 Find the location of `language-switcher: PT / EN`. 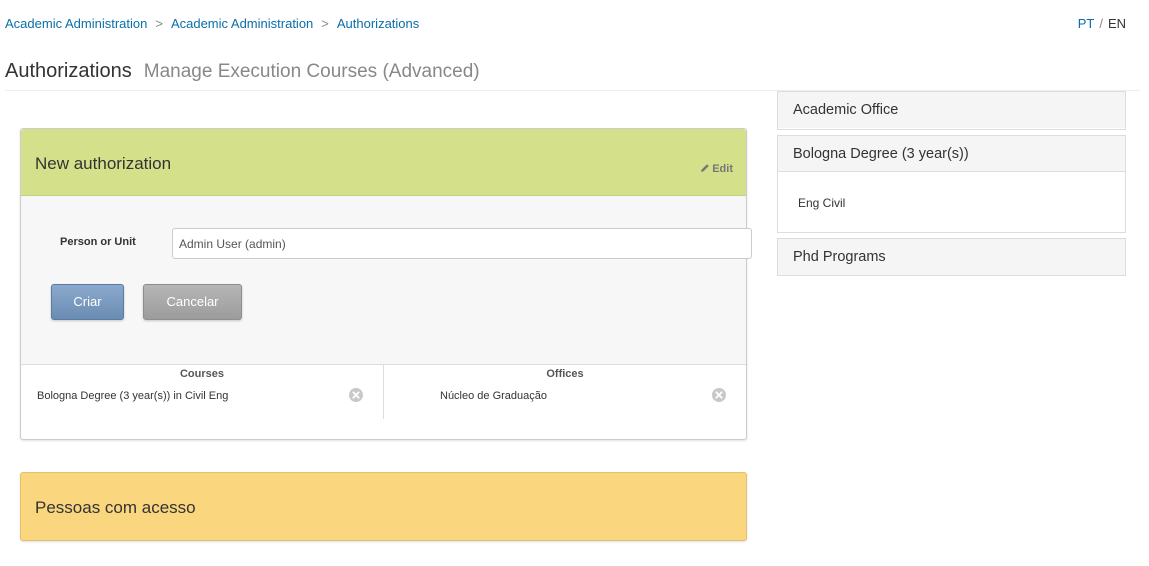

language-switcher: PT / EN is located at coordinates (1102, 23).